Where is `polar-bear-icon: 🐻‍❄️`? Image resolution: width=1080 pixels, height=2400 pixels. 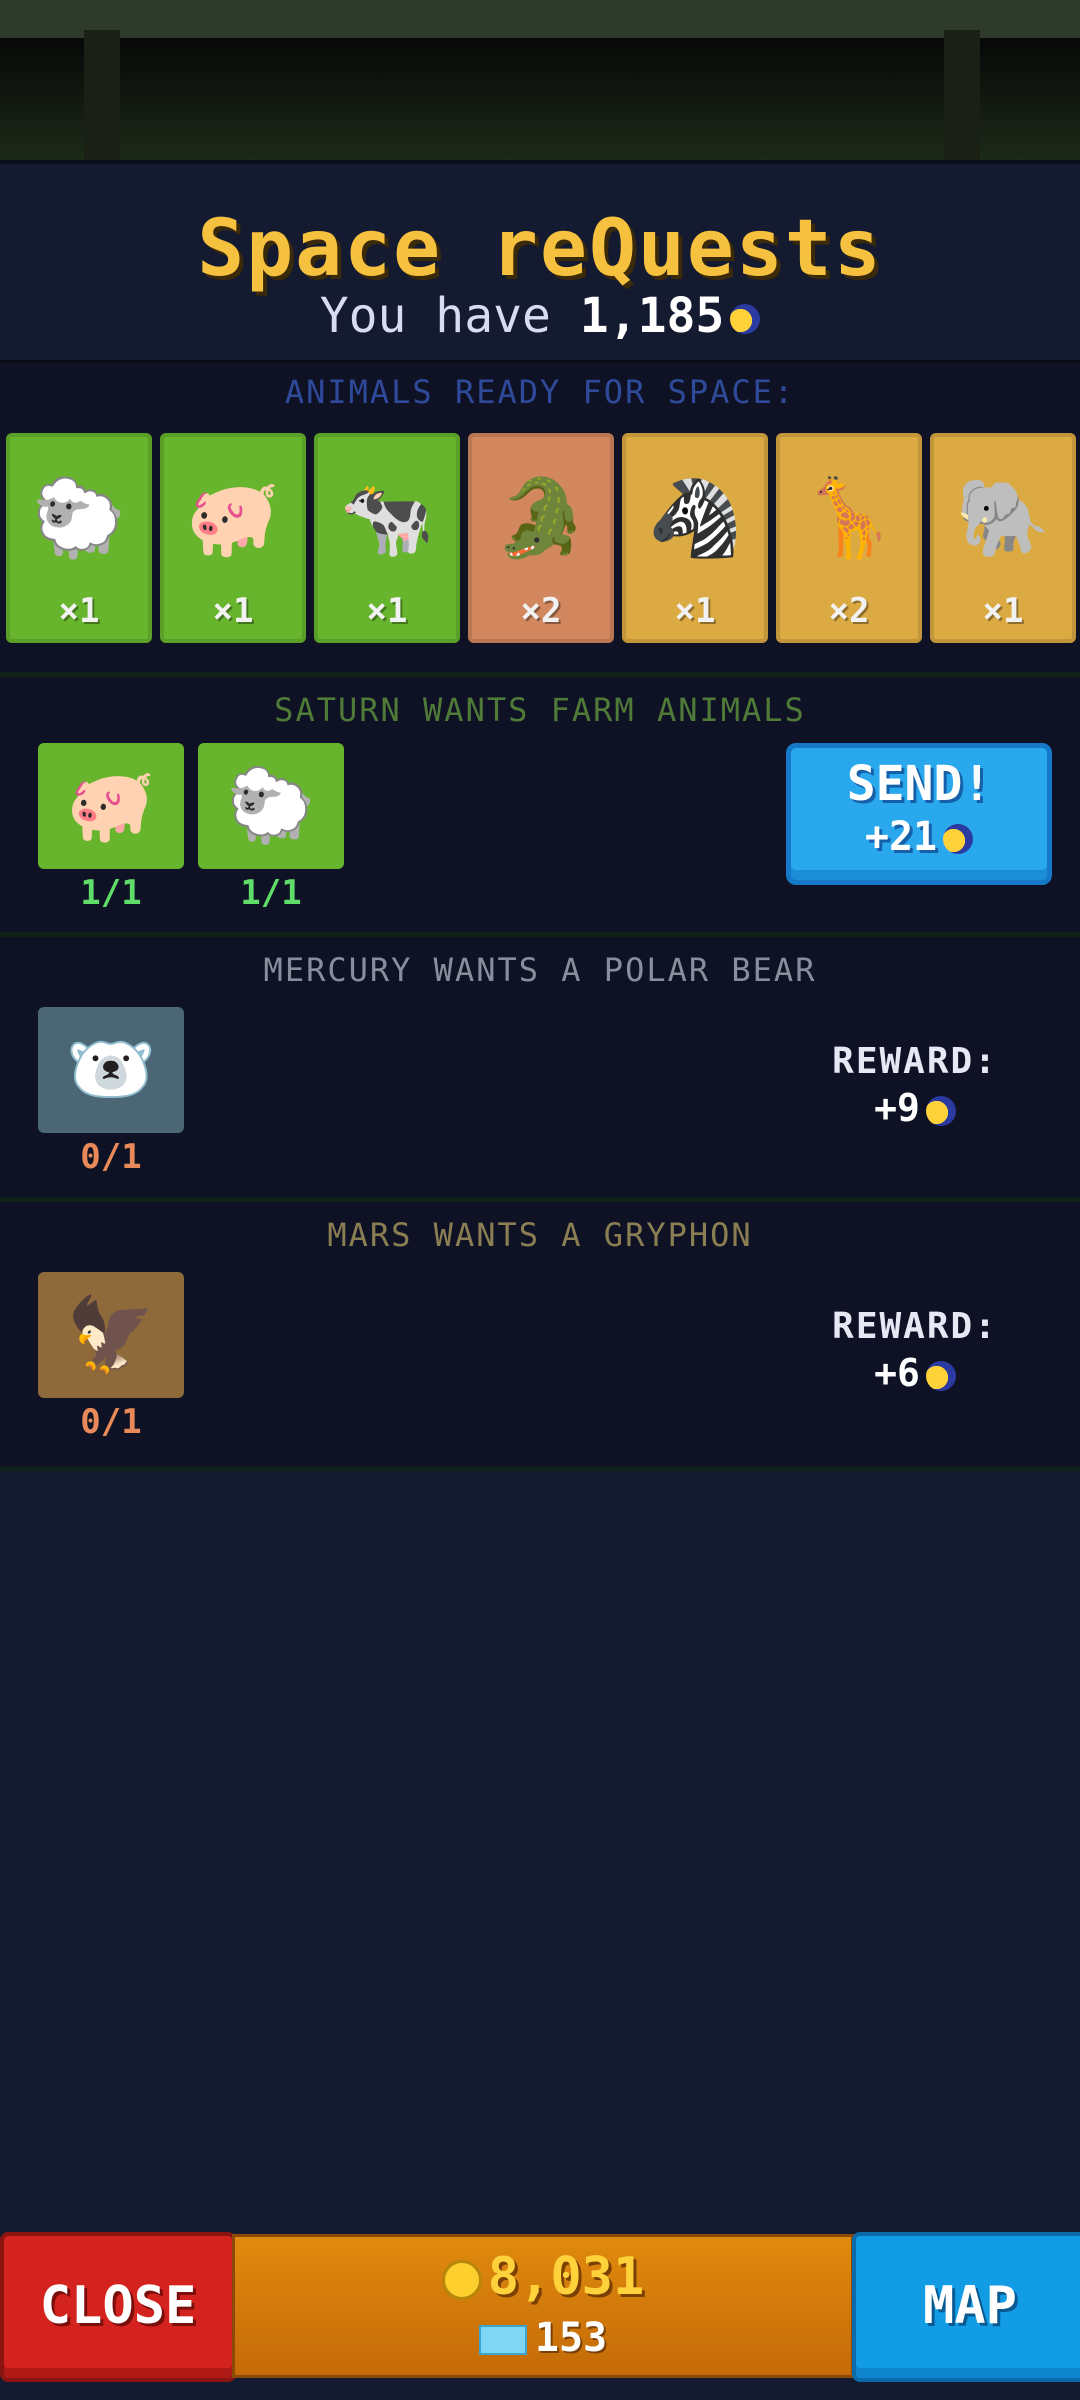 polar-bear-icon: 🐻‍❄️ is located at coordinates (111, 1069).